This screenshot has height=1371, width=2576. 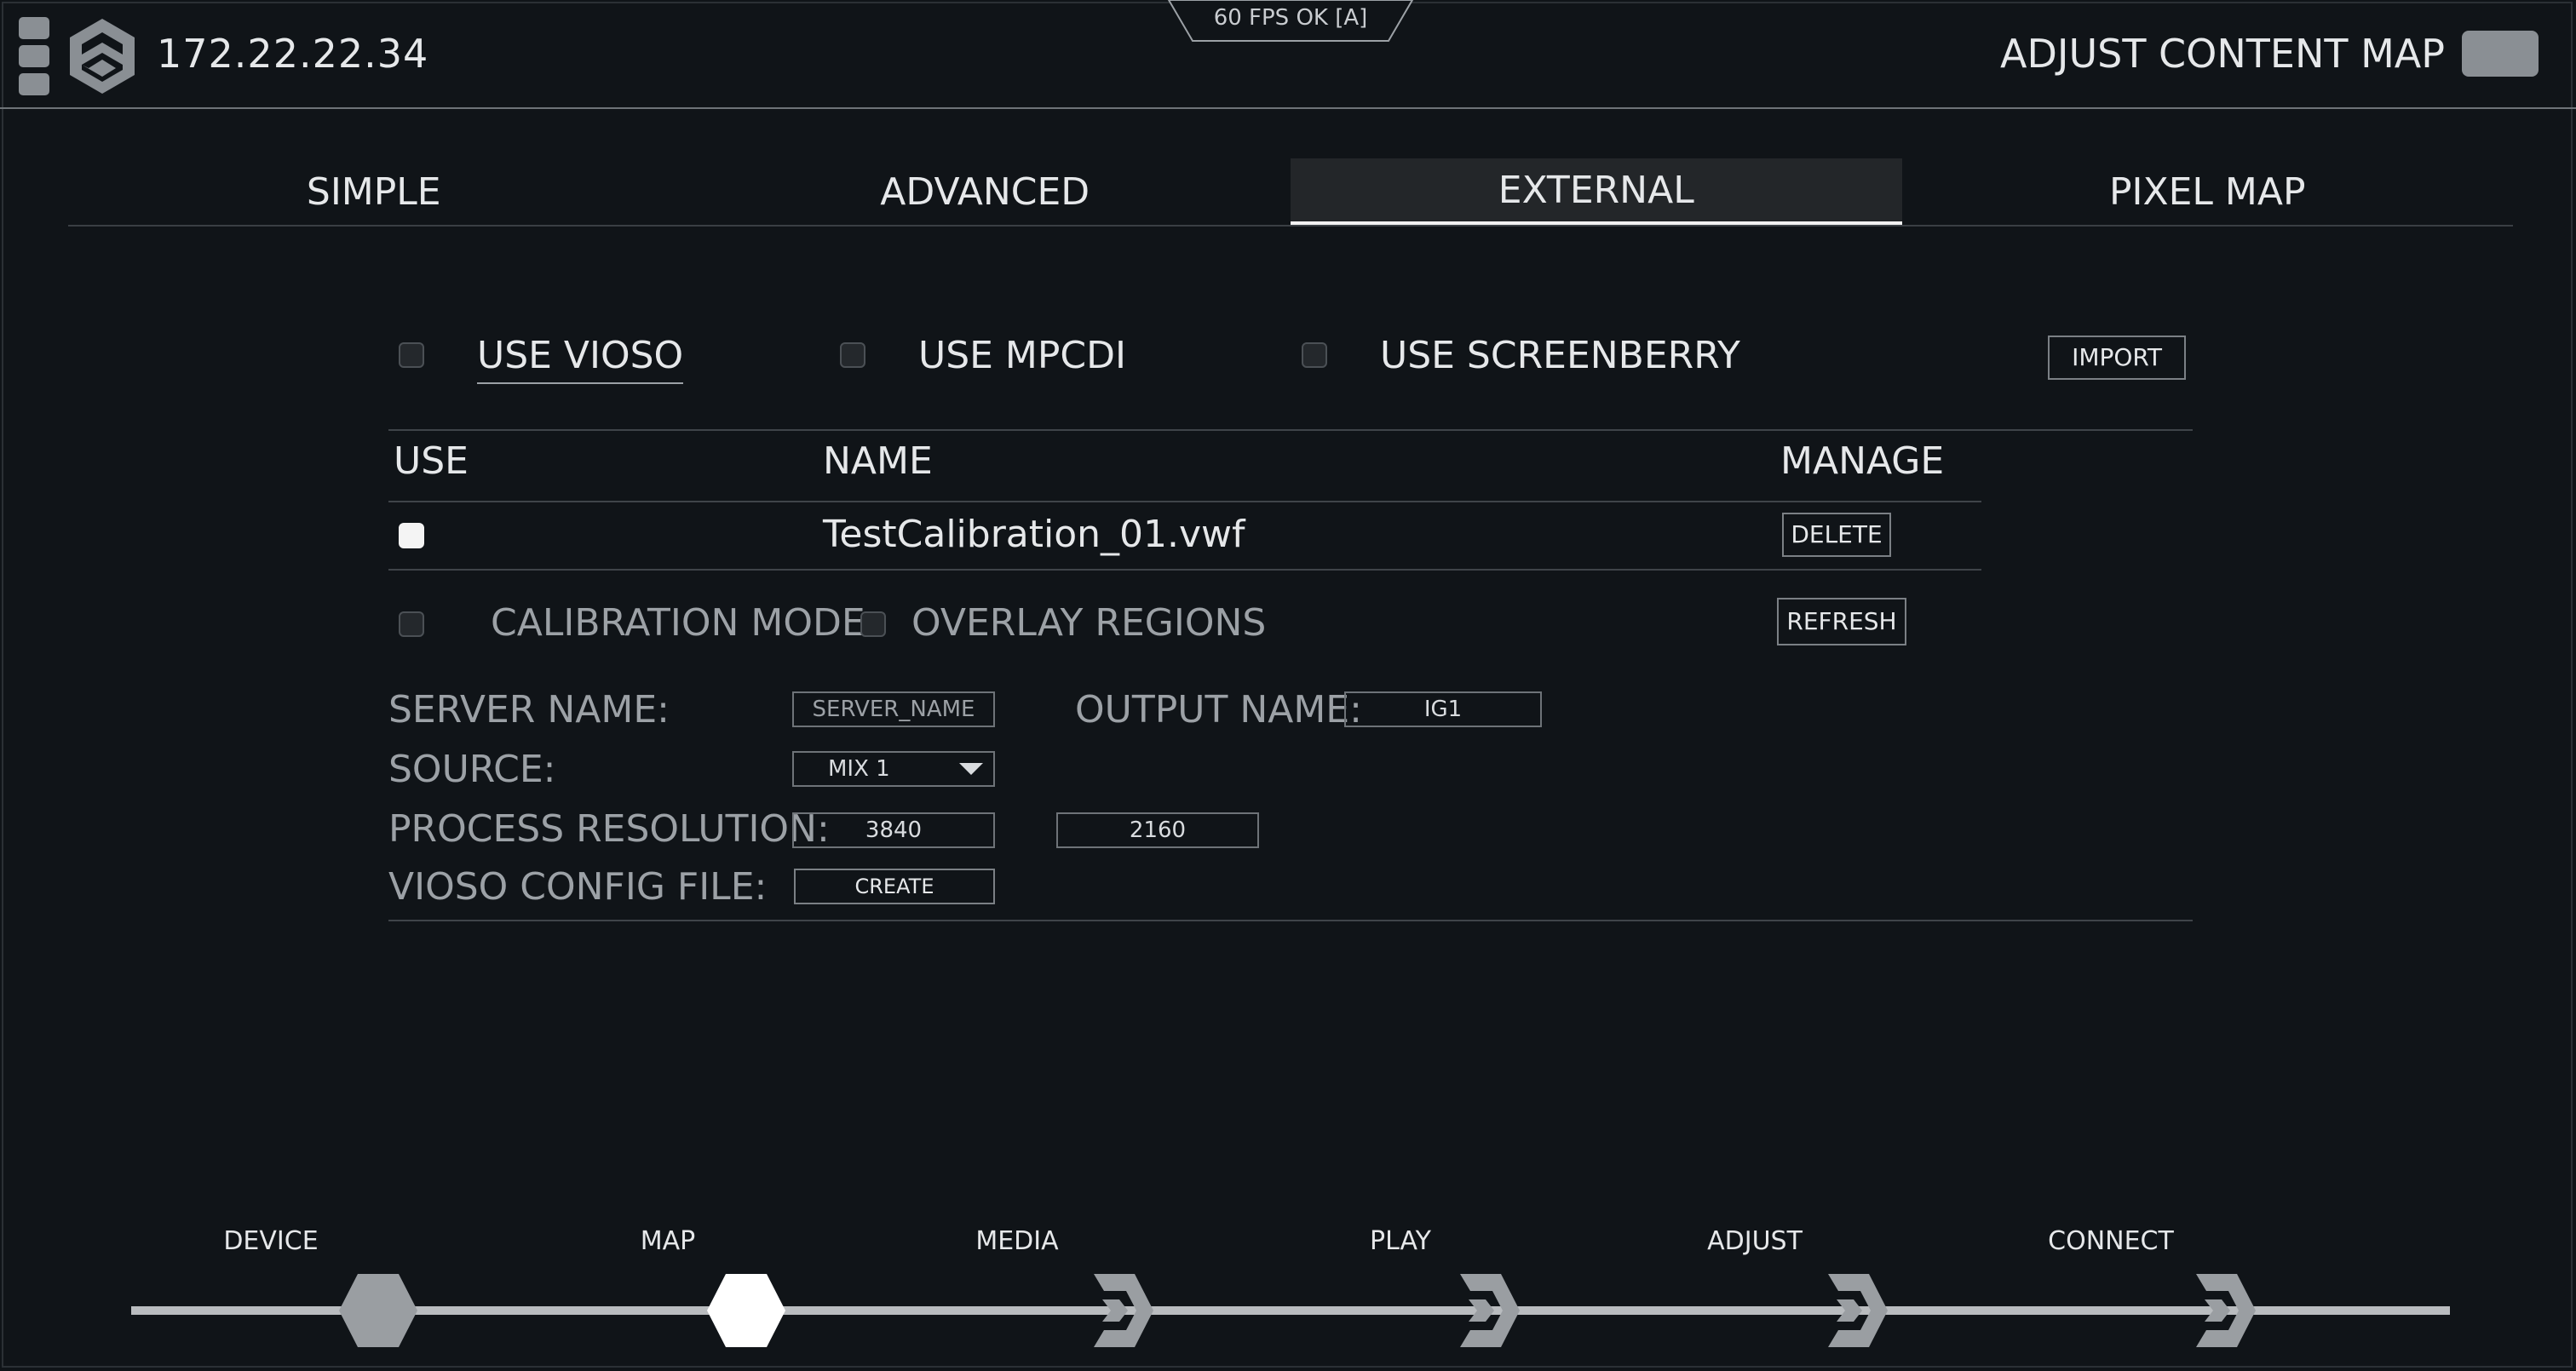 I want to click on adjust-step-icon, so click(x=1849, y=1310).